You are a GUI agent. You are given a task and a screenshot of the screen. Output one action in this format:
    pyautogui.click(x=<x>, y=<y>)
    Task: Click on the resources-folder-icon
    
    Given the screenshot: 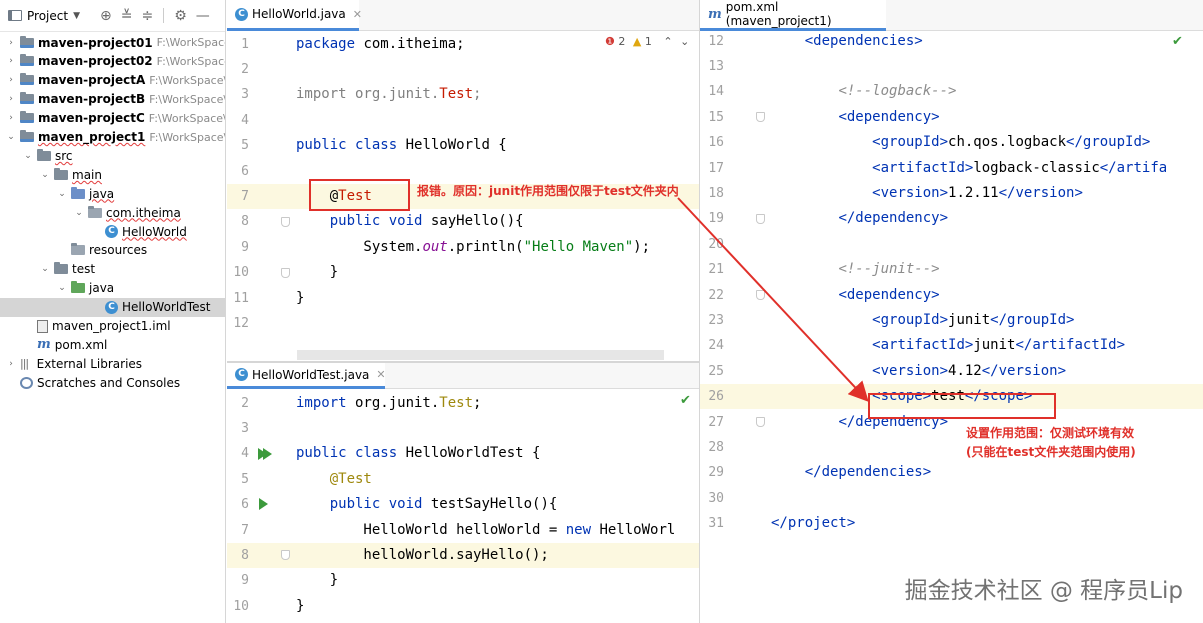 What is the action you would take?
    pyautogui.click(x=78, y=249)
    